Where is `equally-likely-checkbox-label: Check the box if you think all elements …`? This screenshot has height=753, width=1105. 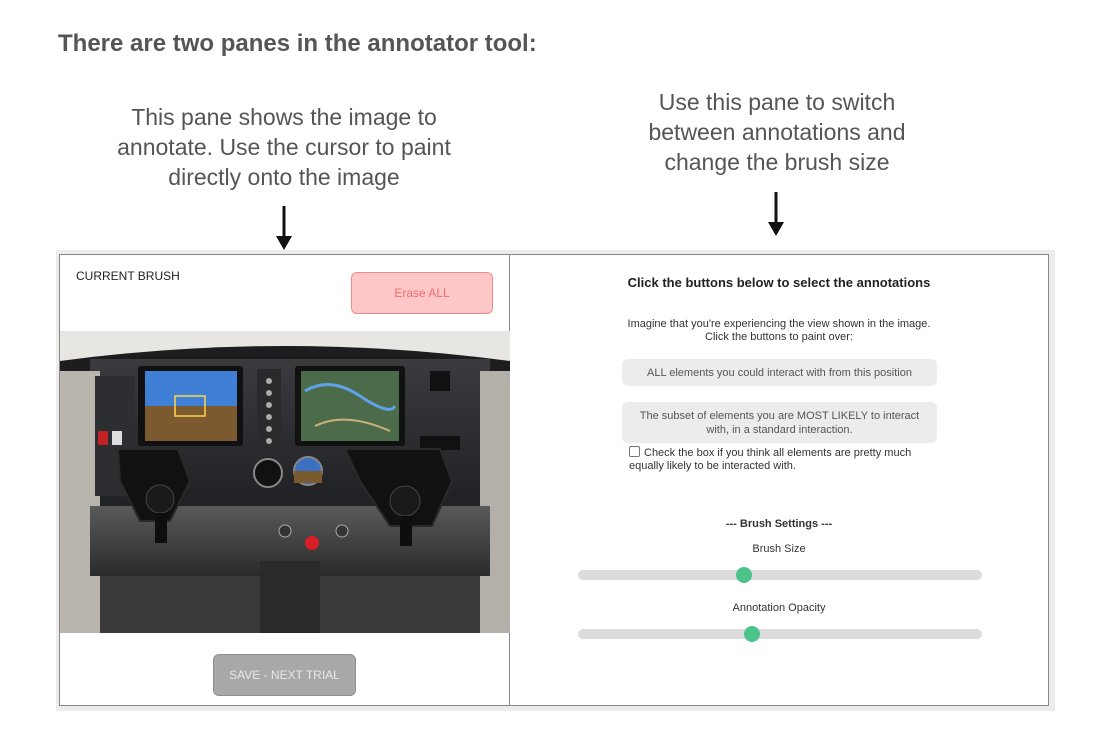
equally-likely-checkbox-label: Check the box if you think all elements … is located at coordinates (770, 459).